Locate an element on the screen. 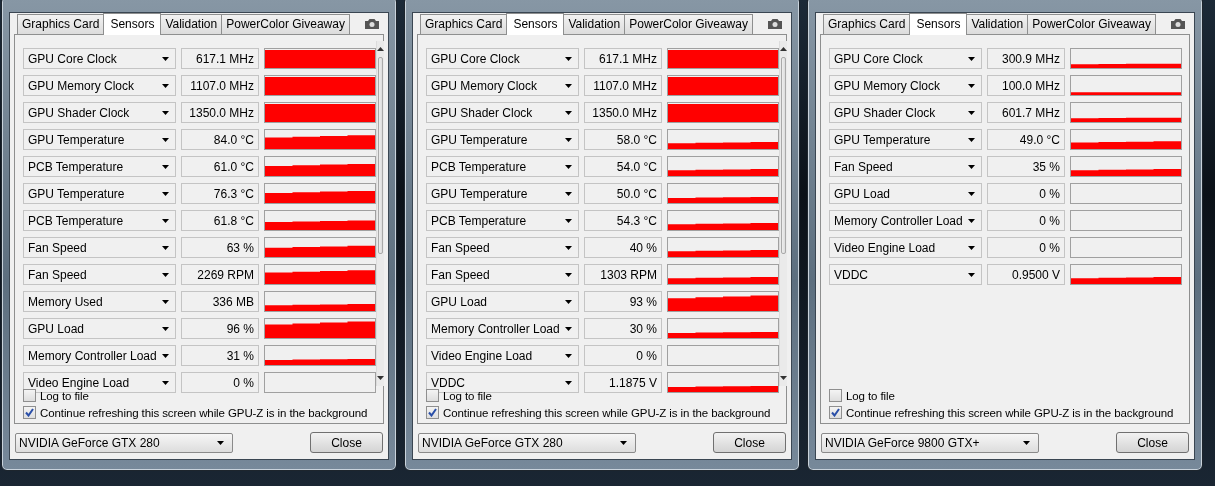 The image size is (1215, 486). sensor-value: 61.8 °C is located at coordinates (220, 220).